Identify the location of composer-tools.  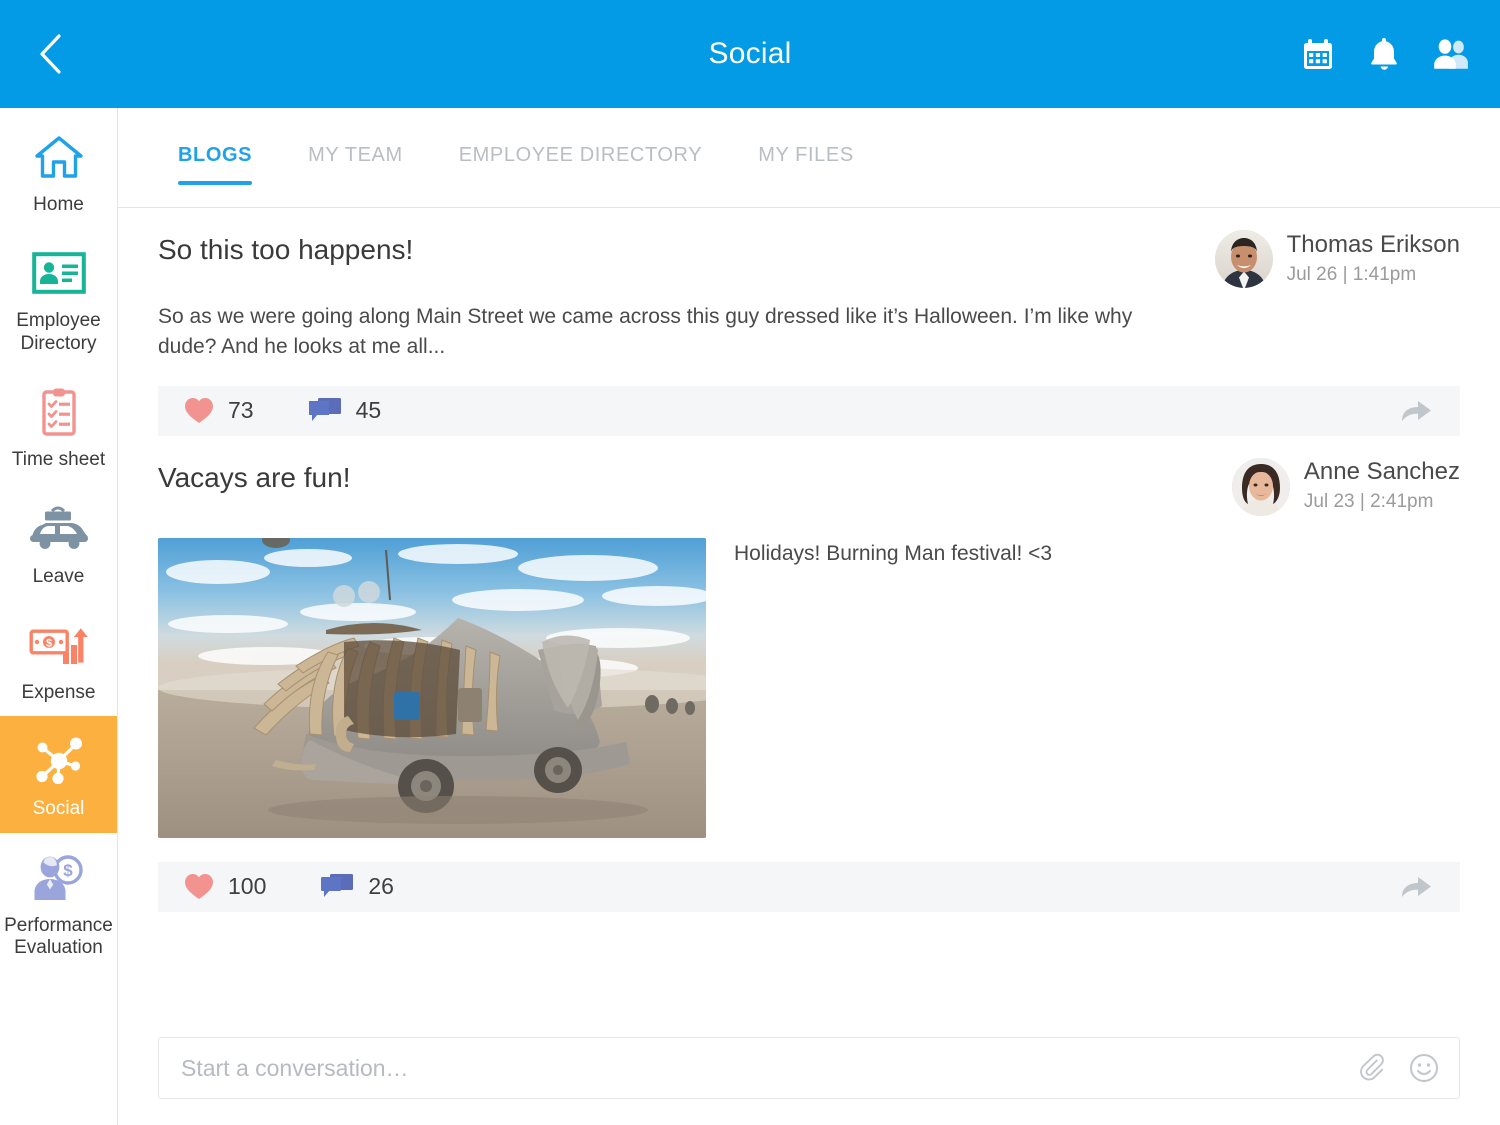
(1398, 1068).